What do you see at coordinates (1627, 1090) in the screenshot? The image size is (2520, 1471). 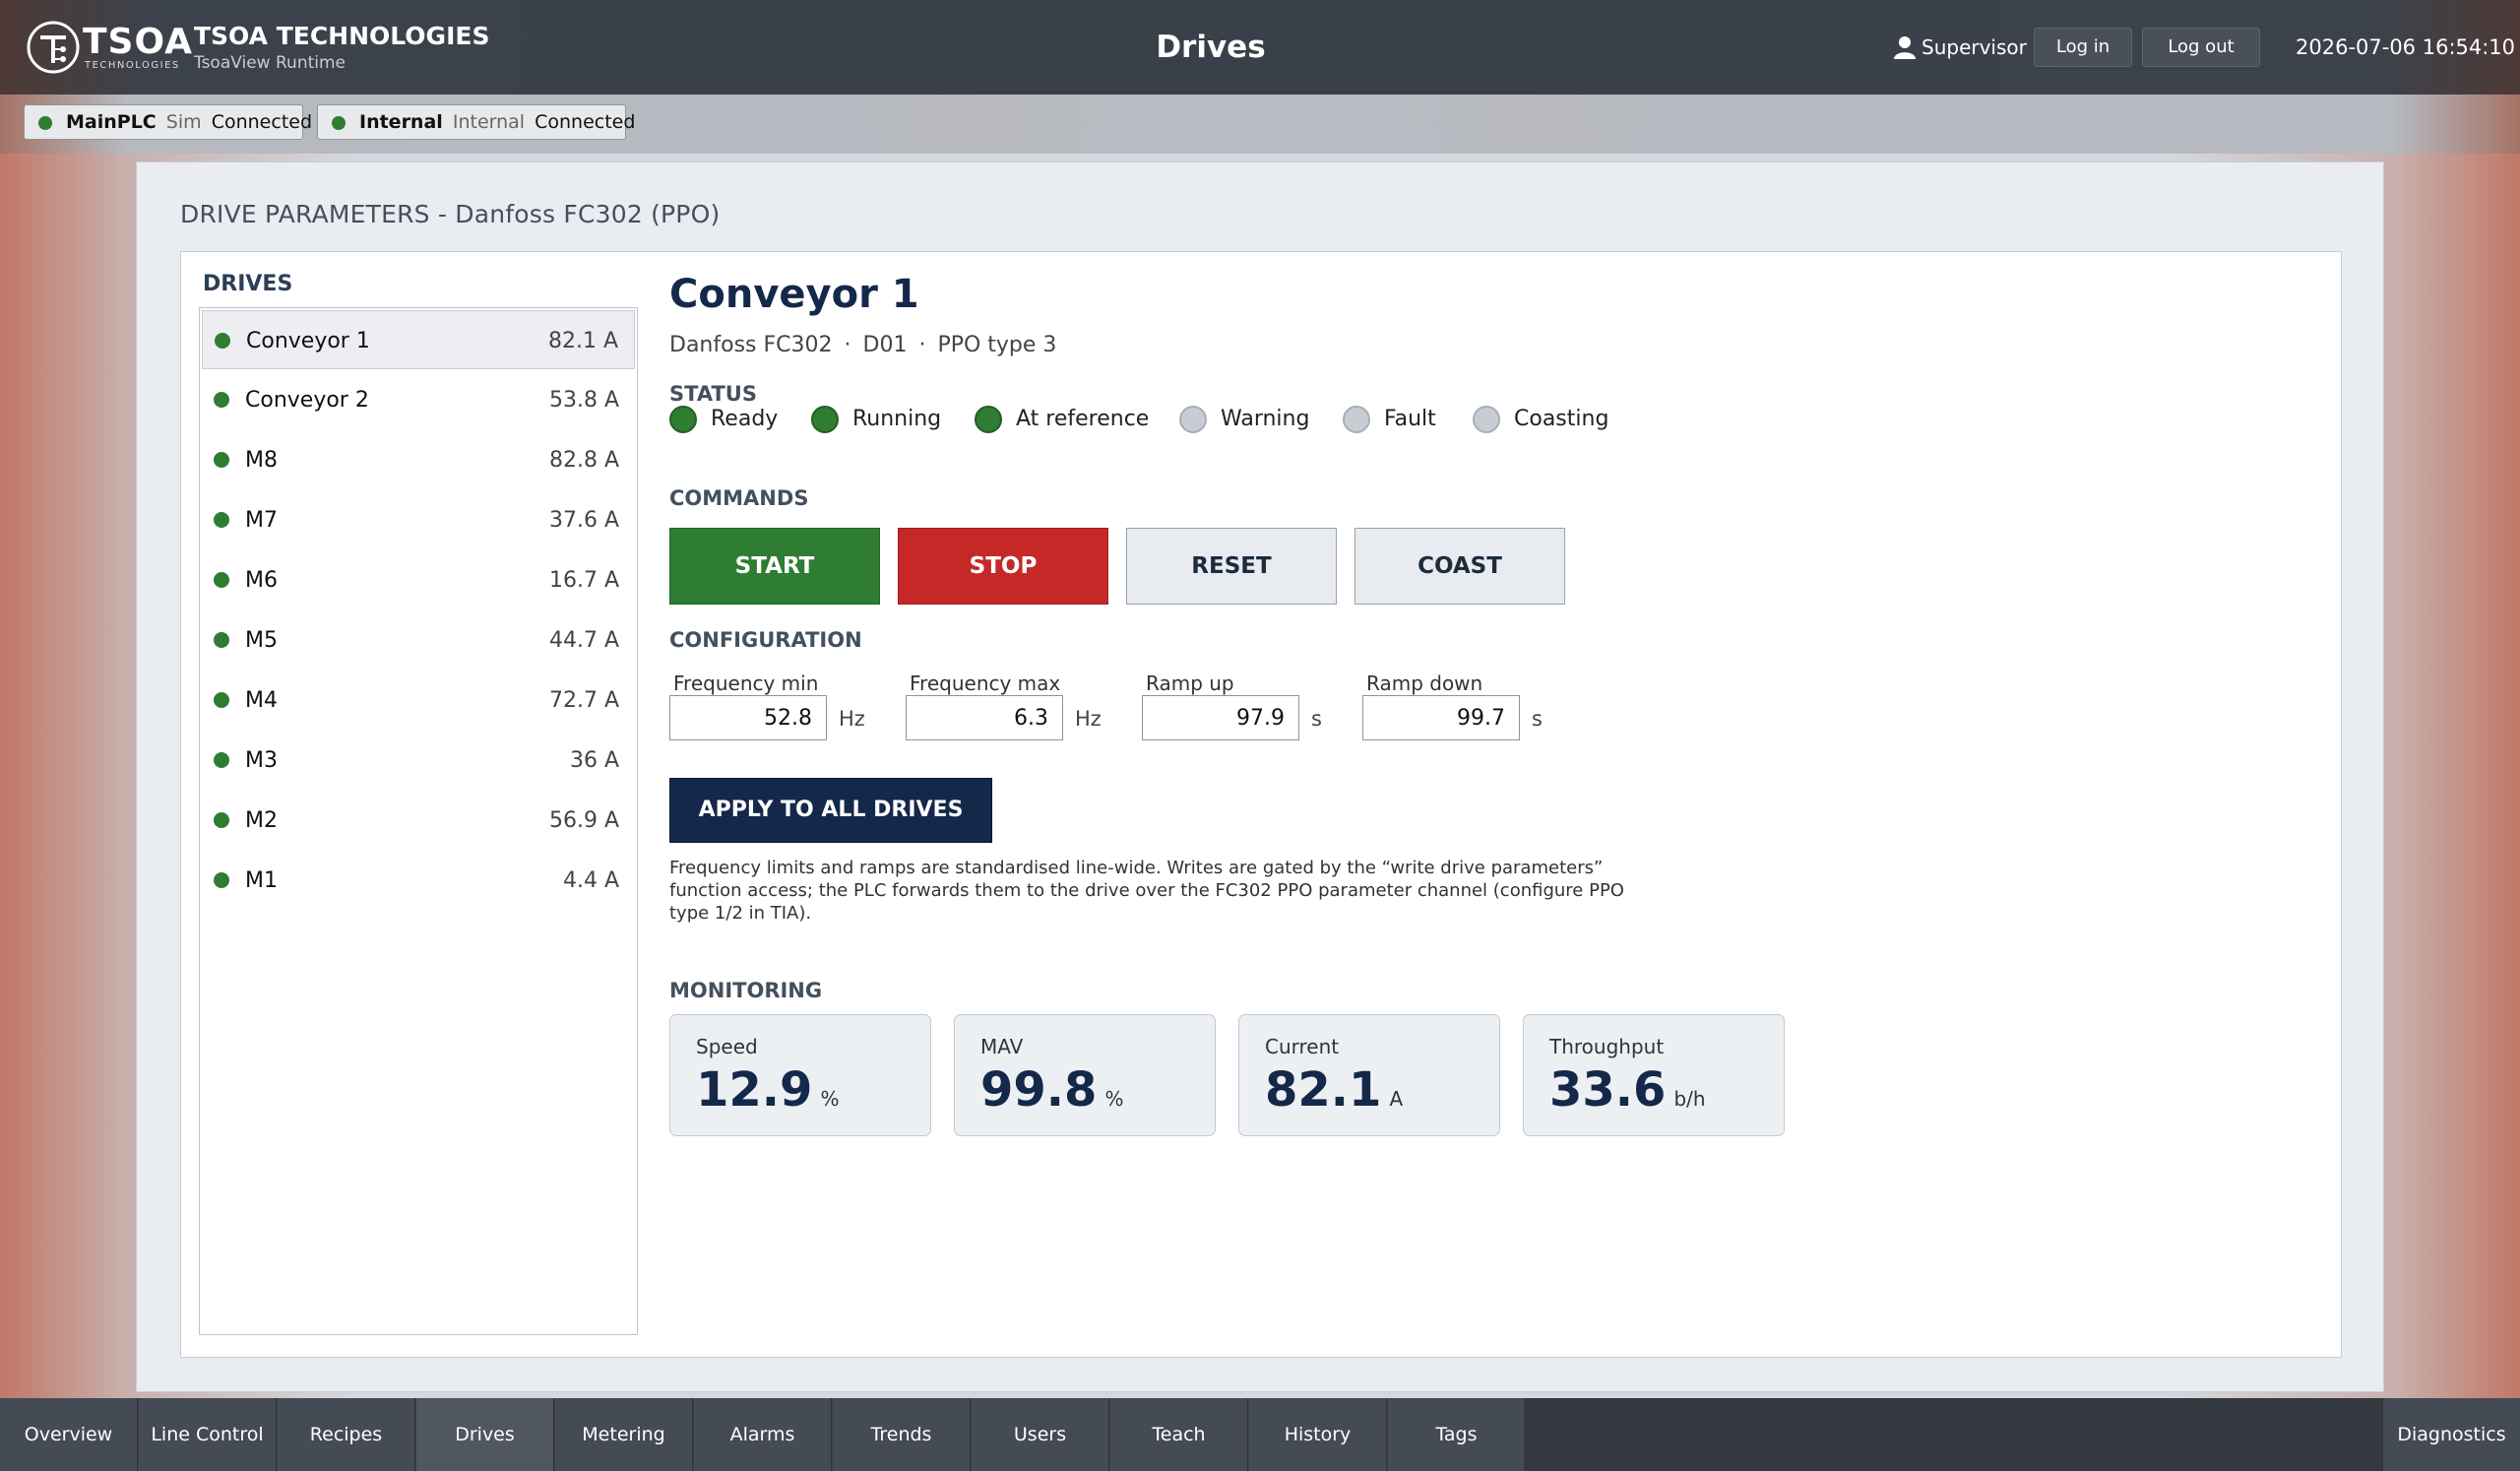 I see `monitor-value-wrap: 33.6 b/h` at bounding box center [1627, 1090].